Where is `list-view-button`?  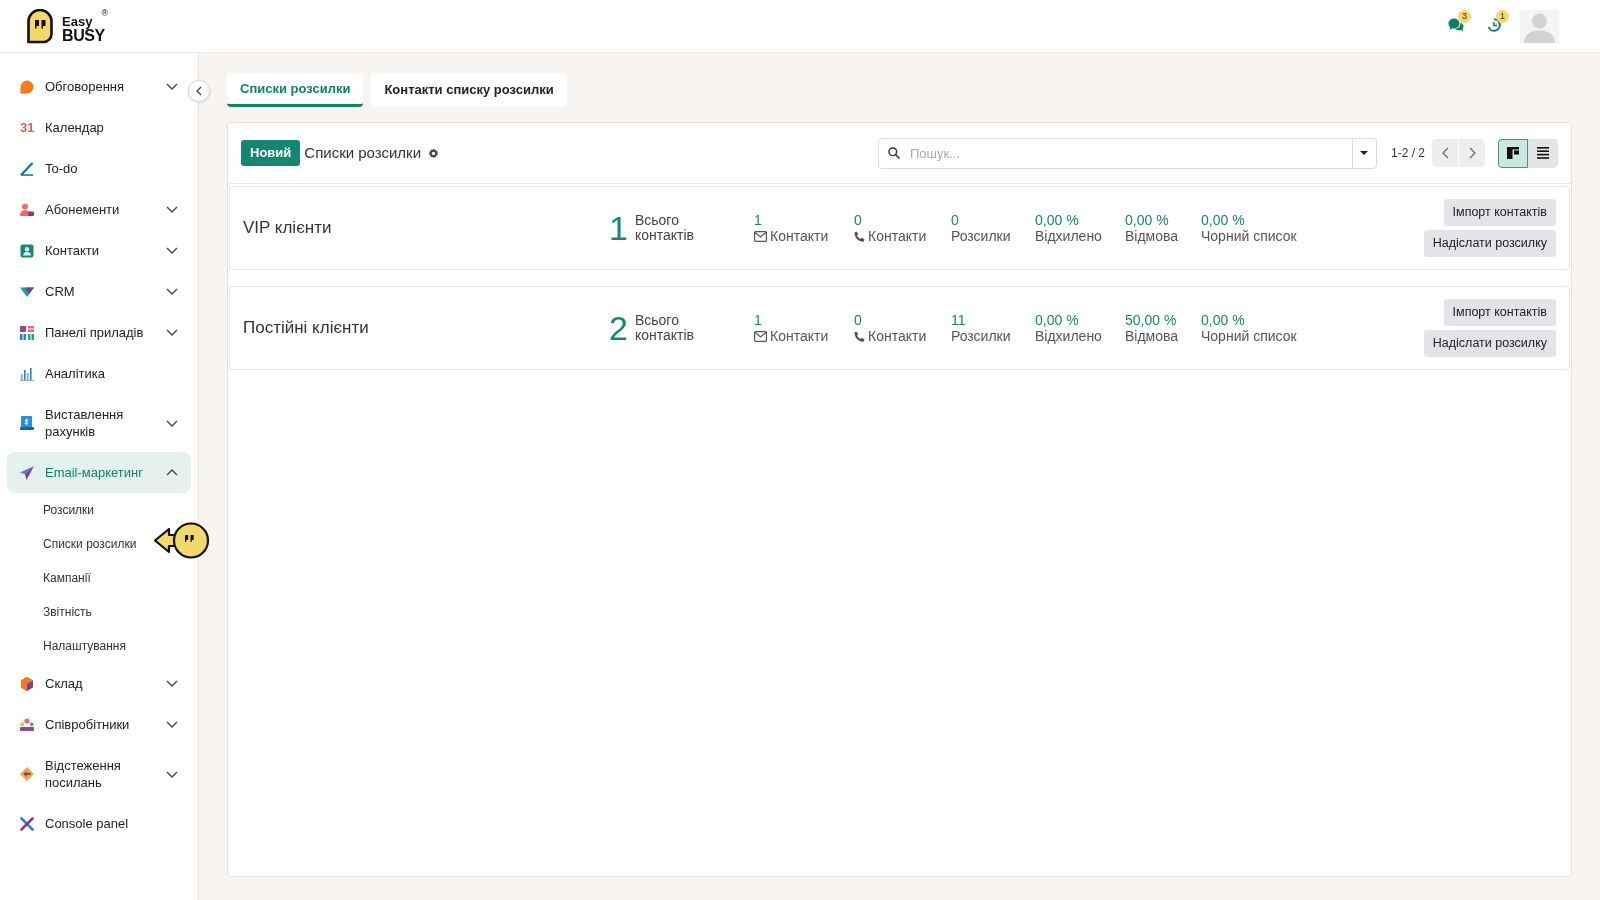 list-view-button is located at coordinates (1543, 153).